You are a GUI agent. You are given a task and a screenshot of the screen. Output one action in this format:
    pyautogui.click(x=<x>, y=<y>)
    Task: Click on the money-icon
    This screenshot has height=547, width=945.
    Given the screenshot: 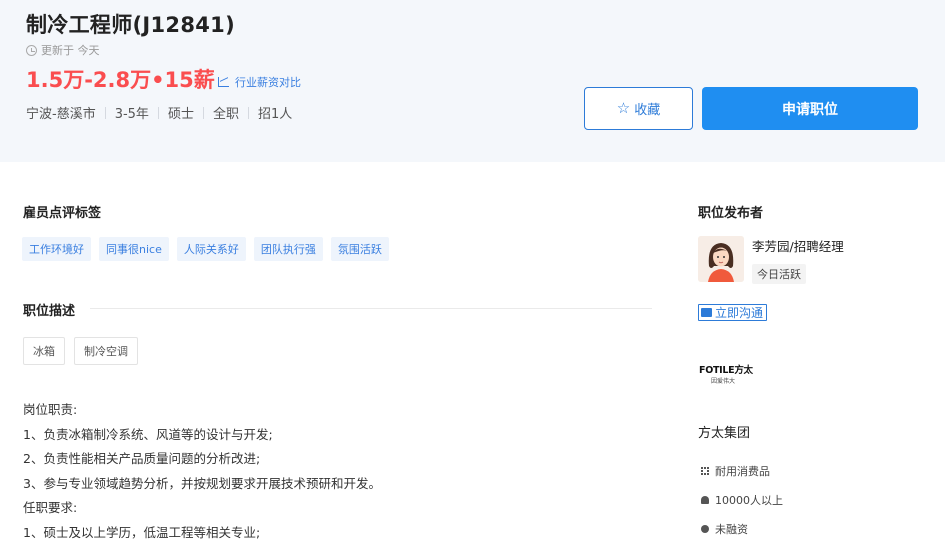 What is the action you would take?
    pyautogui.click(x=705, y=529)
    